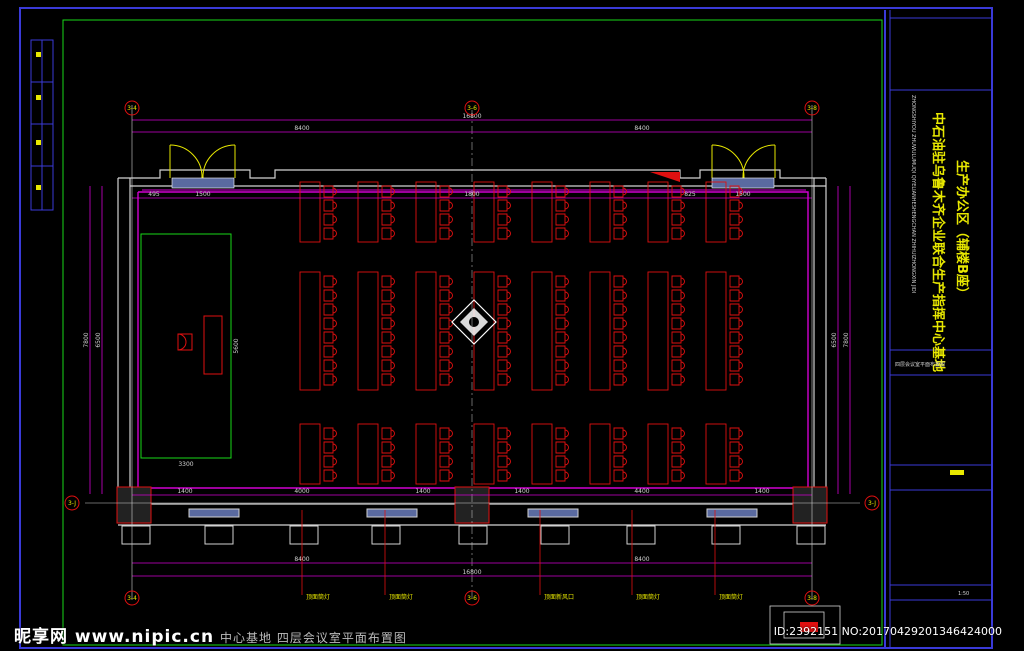  What do you see at coordinates (963, 594) in the screenshot?
I see `scale-label: 1:50` at bounding box center [963, 594].